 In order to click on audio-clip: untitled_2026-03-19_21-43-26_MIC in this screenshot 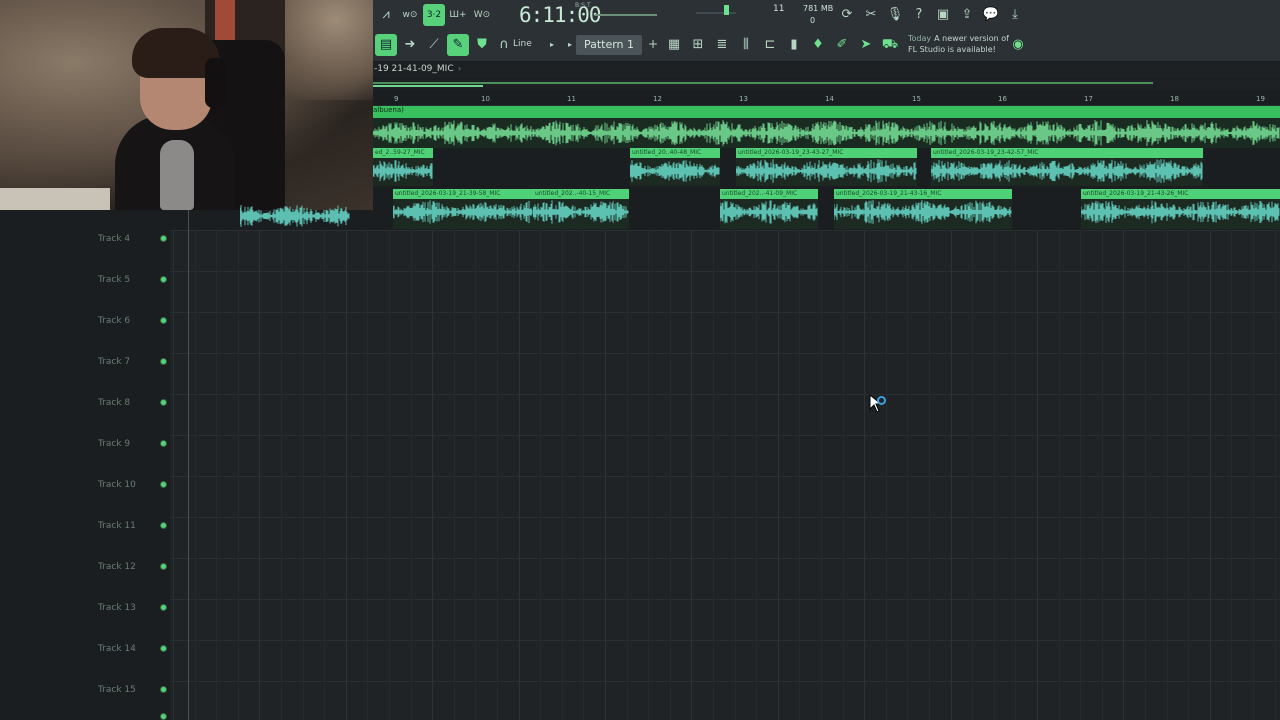, I will do `click(1180, 209)`.